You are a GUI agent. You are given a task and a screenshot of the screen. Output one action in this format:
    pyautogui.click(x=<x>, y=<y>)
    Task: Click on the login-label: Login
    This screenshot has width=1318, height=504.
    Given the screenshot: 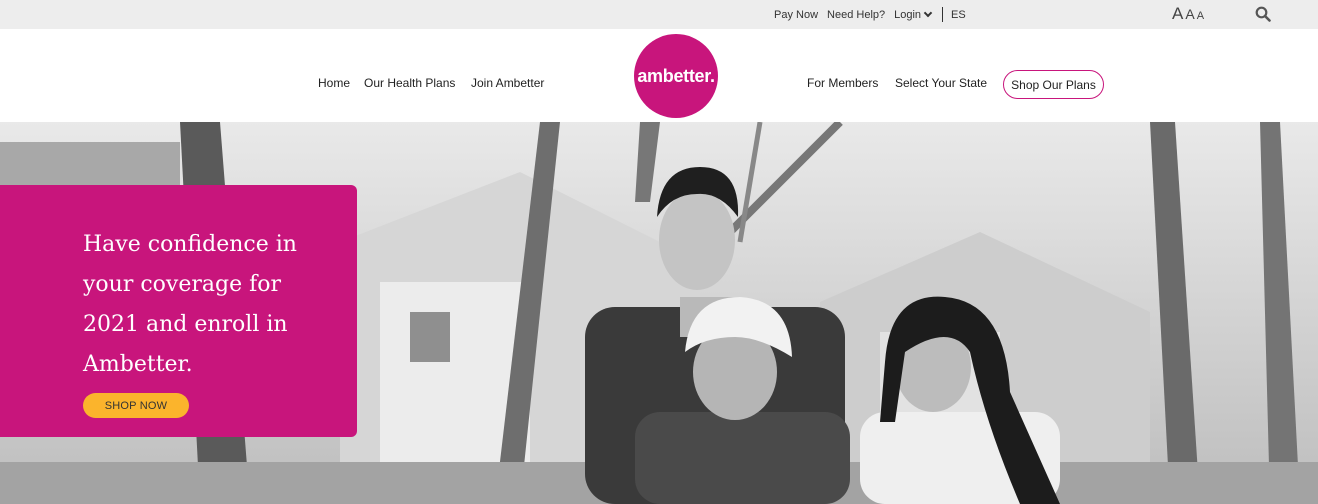 What is the action you would take?
    pyautogui.click(x=908, y=14)
    